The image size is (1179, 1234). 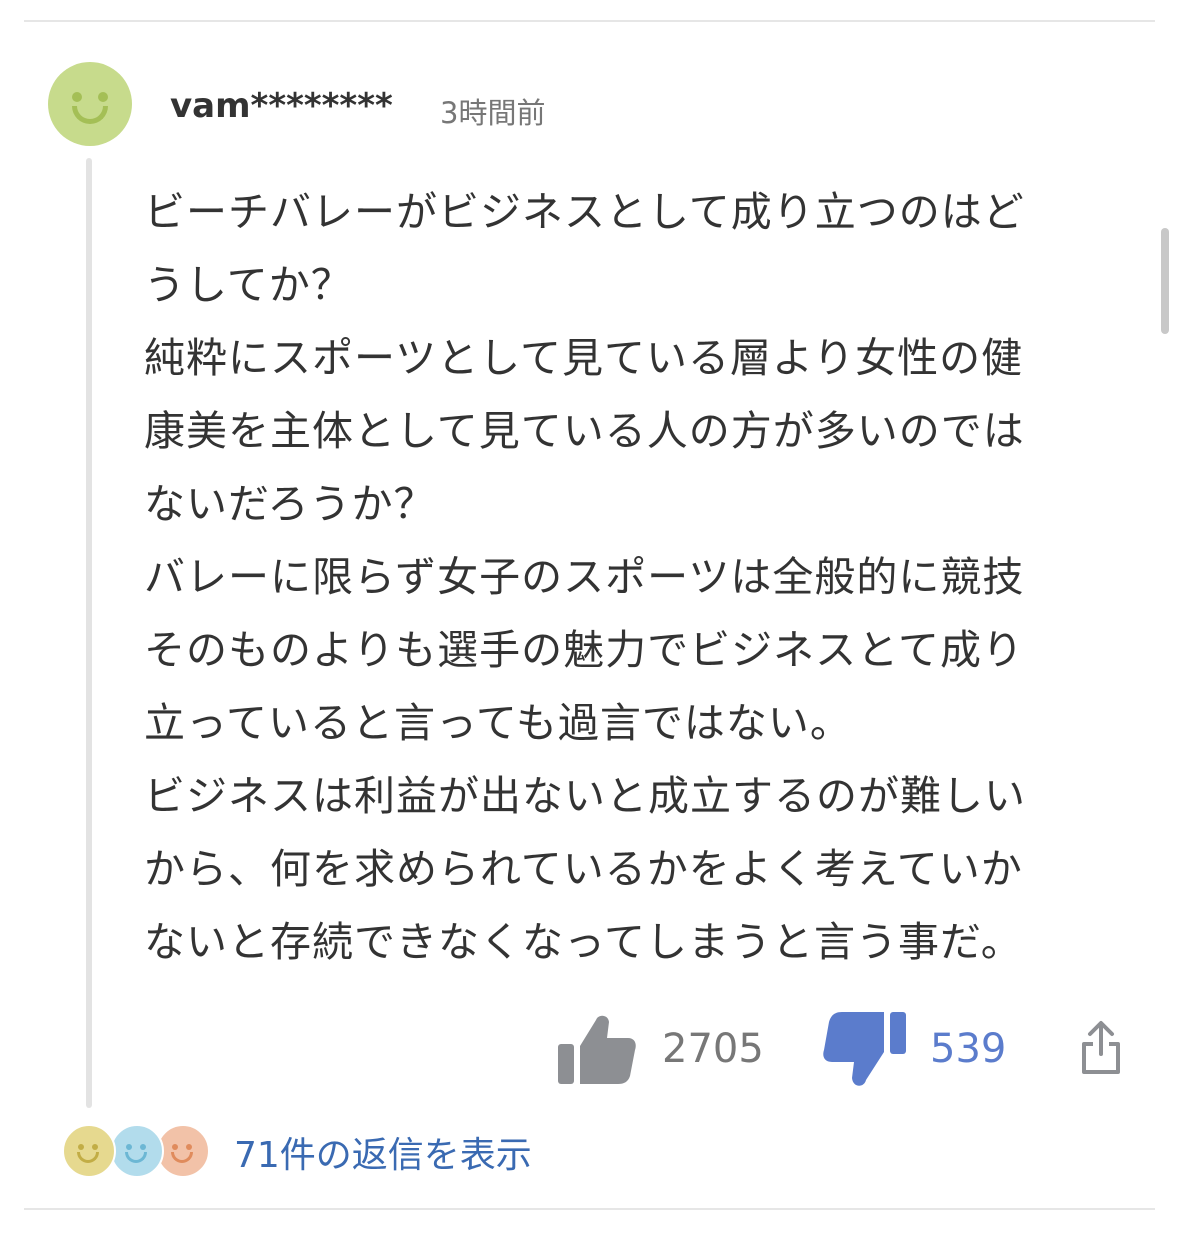 I want to click on comment-line: うしてか？, so click(x=248, y=285).